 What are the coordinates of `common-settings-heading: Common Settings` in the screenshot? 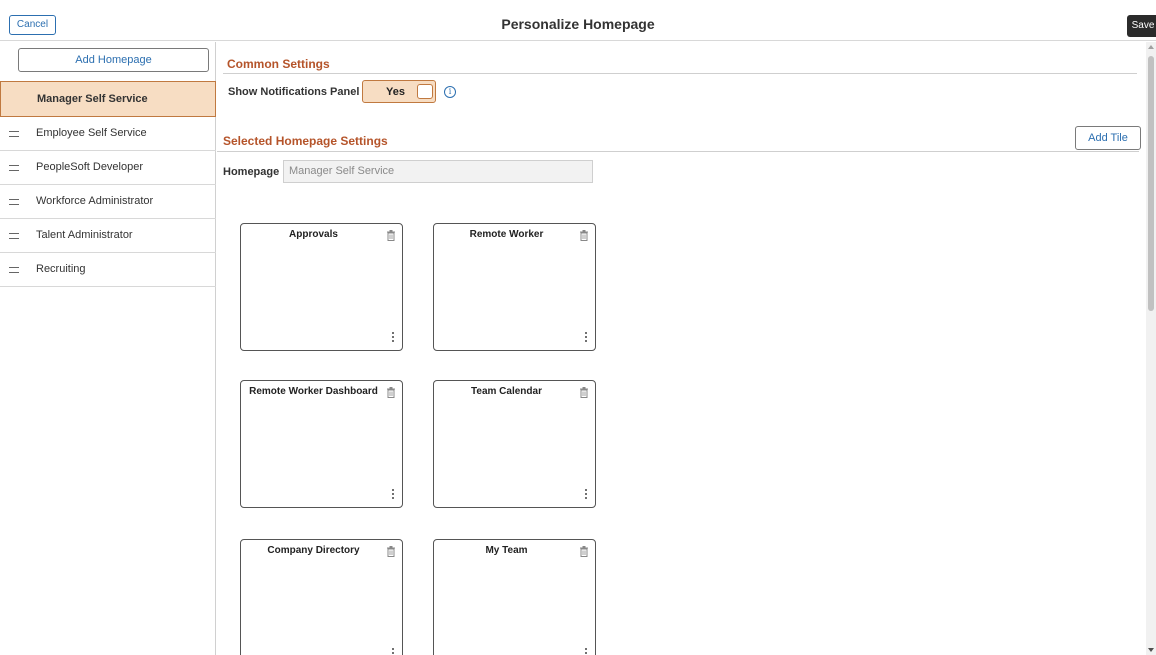 It's located at (278, 64).